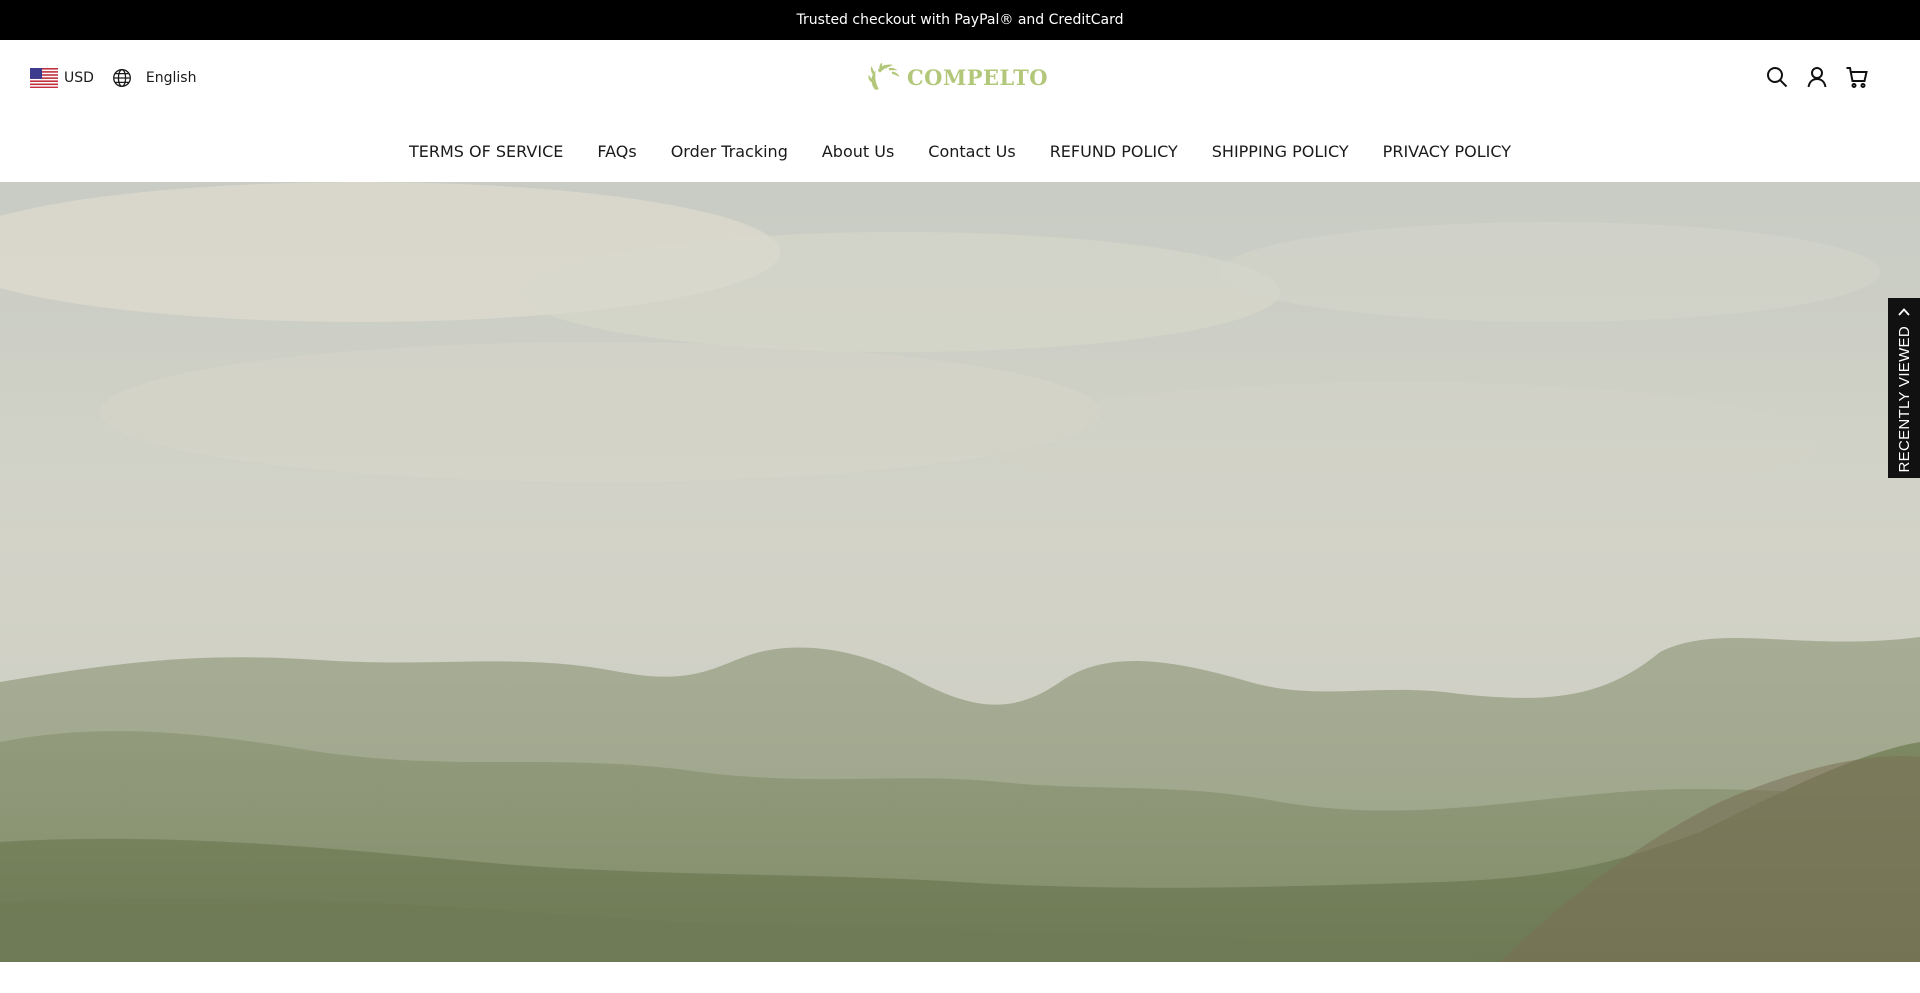 This screenshot has height=993, width=1920. Describe the element at coordinates (1280, 151) in the screenshot. I see `nav-shipping-policy: SHIPPING POLICY` at that location.